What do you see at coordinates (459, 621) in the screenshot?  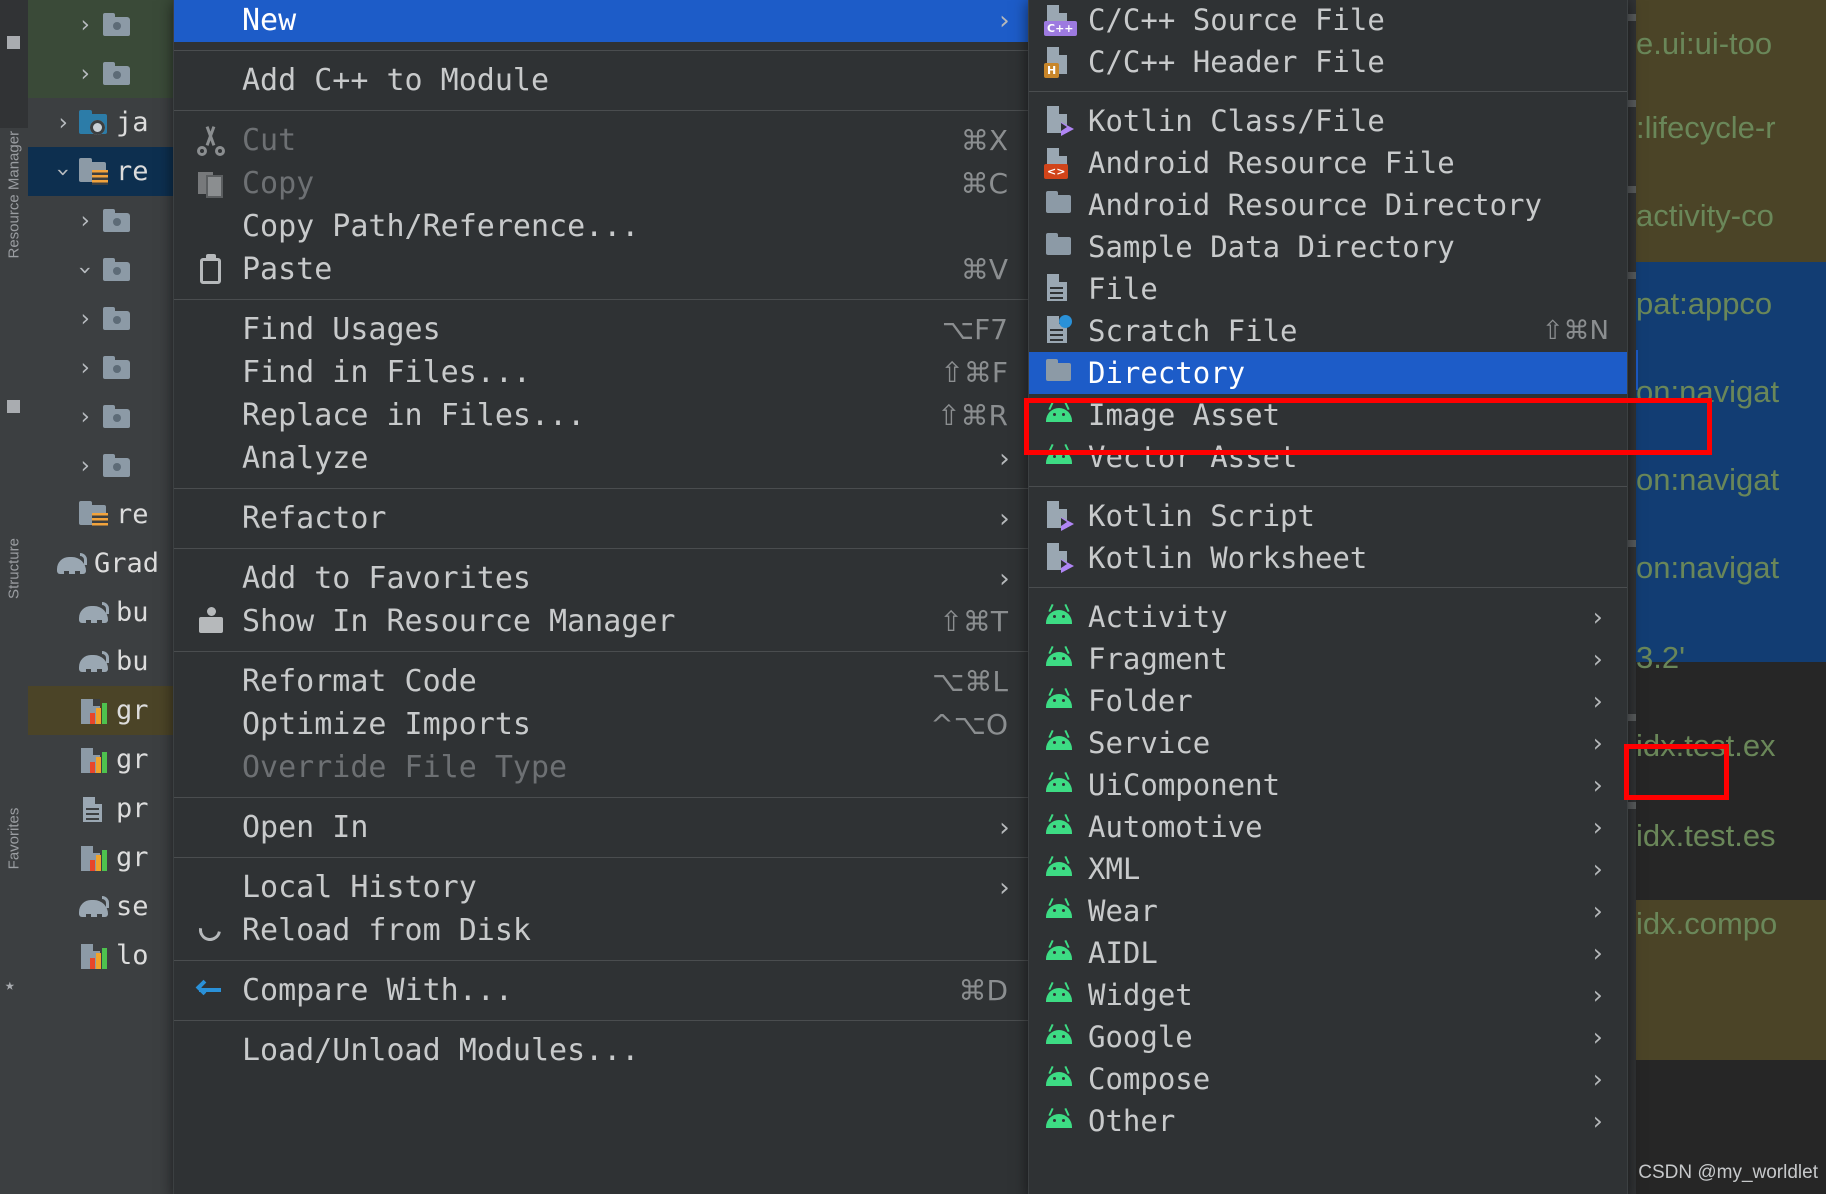 I see `menu-item-label: Show In Resource Manager` at bounding box center [459, 621].